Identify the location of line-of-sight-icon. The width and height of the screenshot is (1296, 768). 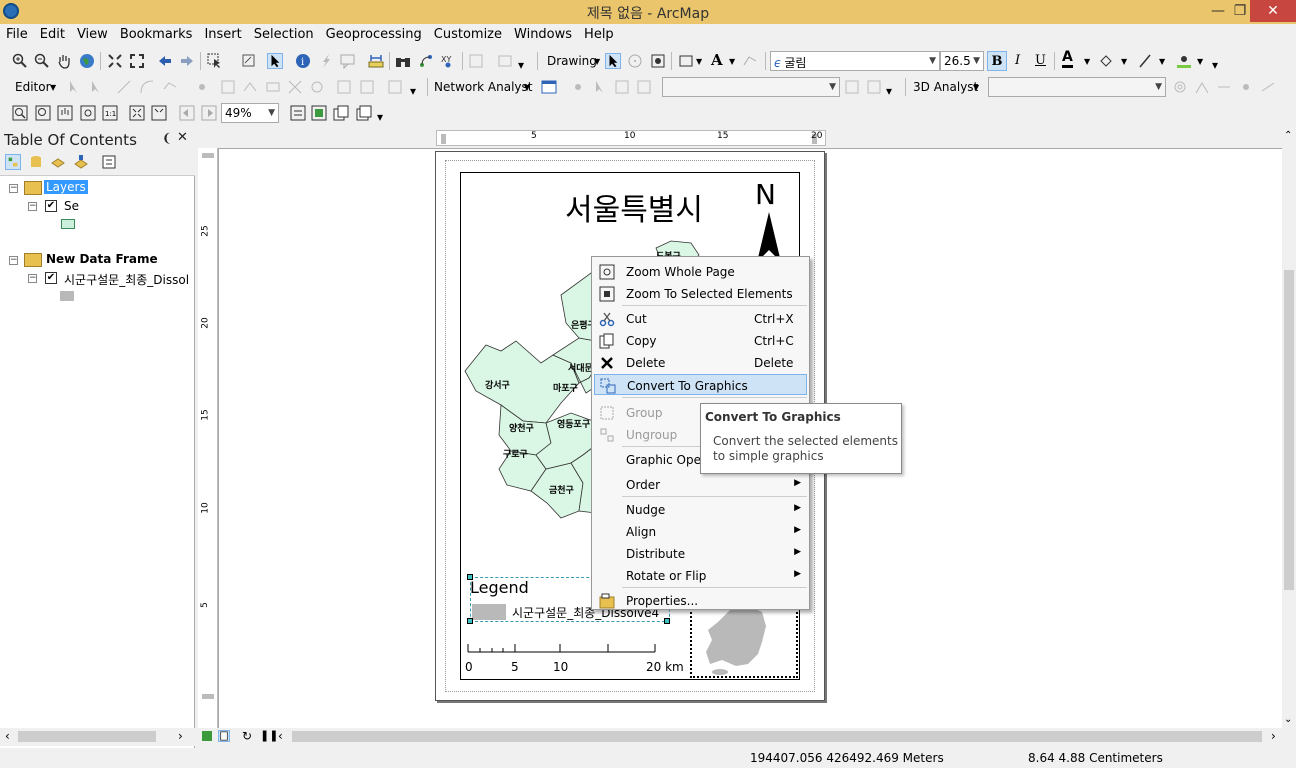
(1224, 87).